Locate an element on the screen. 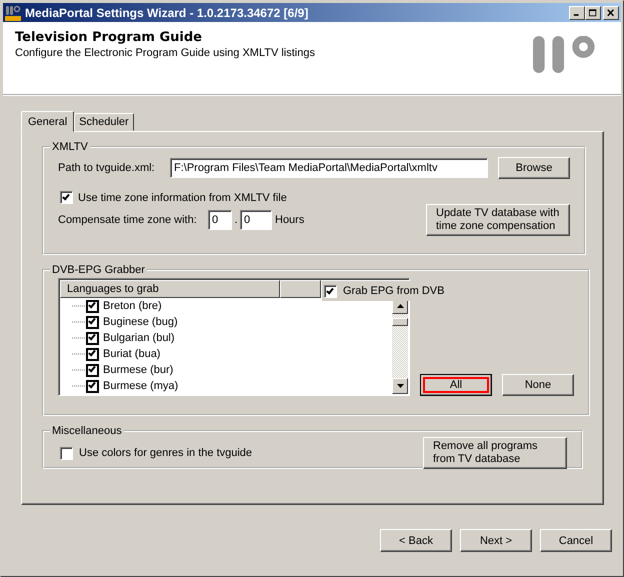  column-header: Languages to grab is located at coordinates (170, 289).